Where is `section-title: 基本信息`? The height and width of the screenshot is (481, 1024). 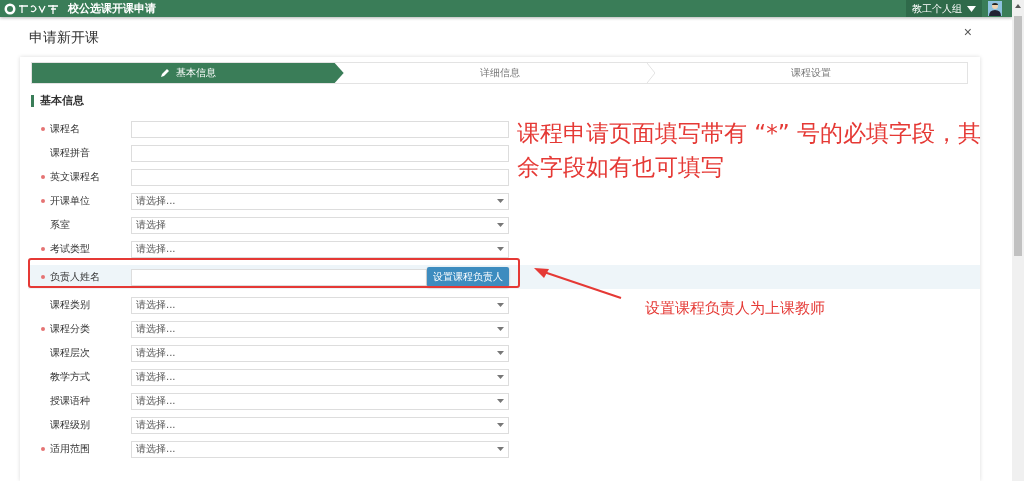 section-title: 基本信息 is located at coordinates (57, 101).